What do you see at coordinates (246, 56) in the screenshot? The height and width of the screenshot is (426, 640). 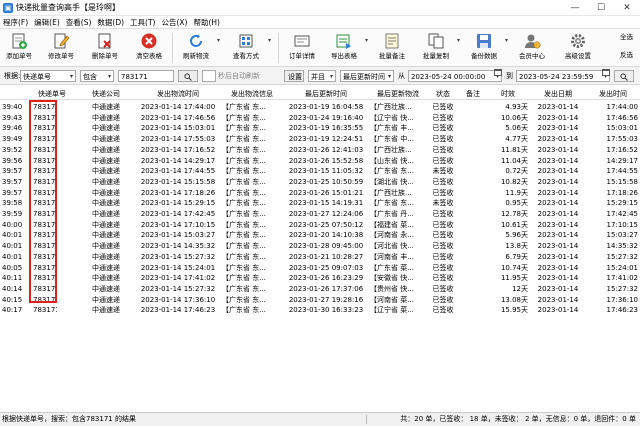 I see `view-mode-label: 查看方式` at bounding box center [246, 56].